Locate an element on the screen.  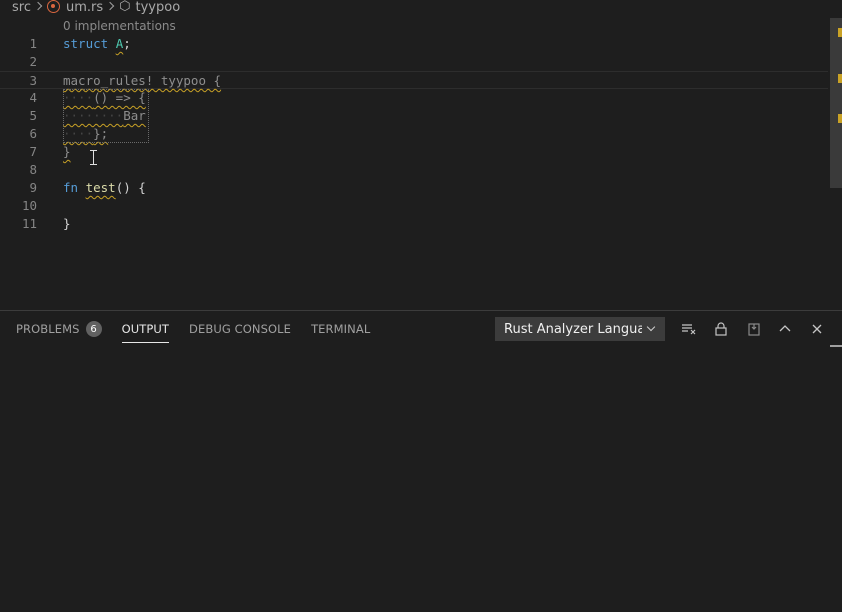
line-number: 1 is located at coordinates (33, 43).